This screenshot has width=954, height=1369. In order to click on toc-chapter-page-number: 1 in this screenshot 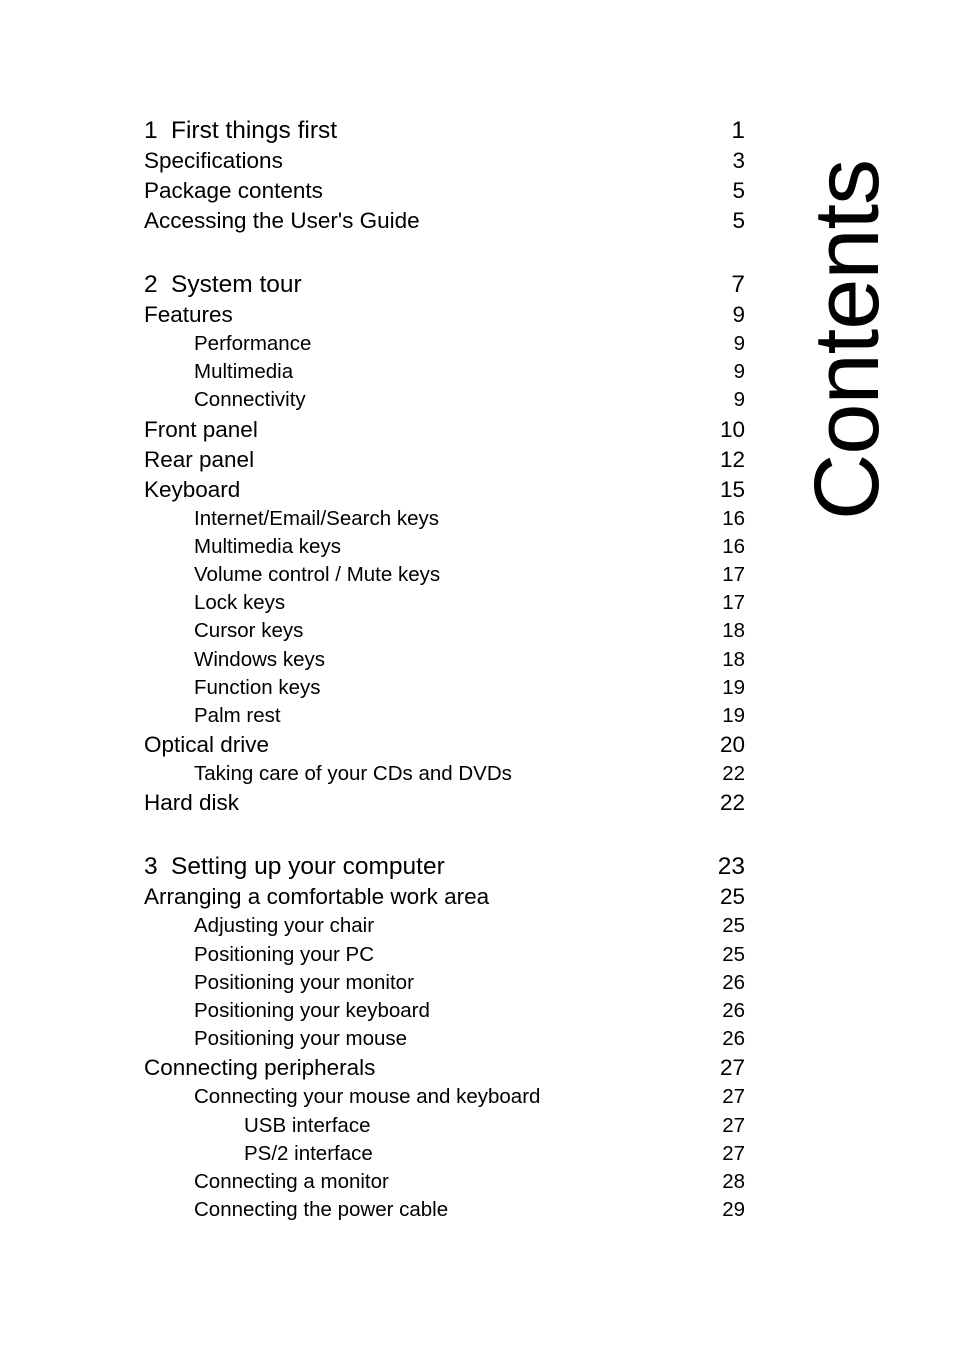, I will do `click(738, 130)`.